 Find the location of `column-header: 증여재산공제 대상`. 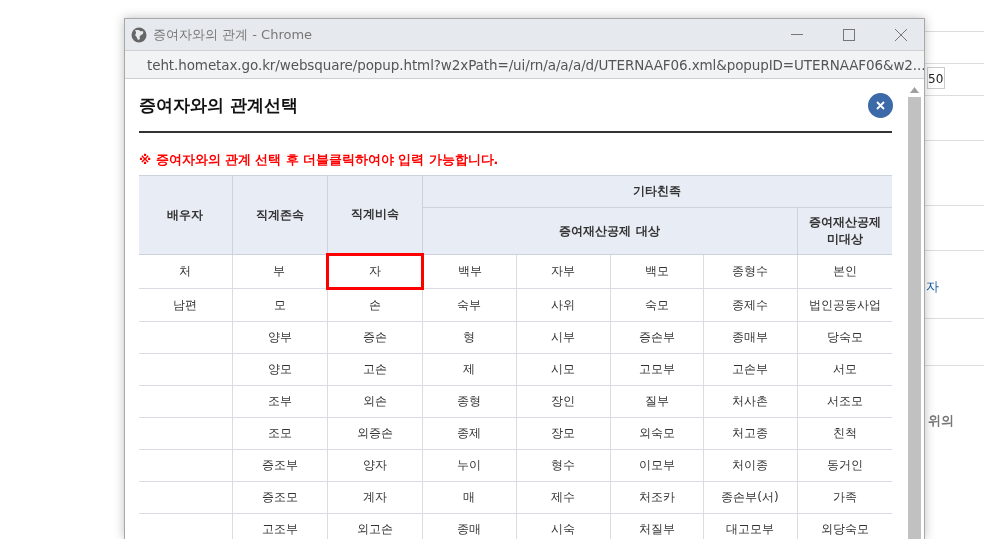

column-header: 증여재산공제 대상 is located at coordinates (609, 231).